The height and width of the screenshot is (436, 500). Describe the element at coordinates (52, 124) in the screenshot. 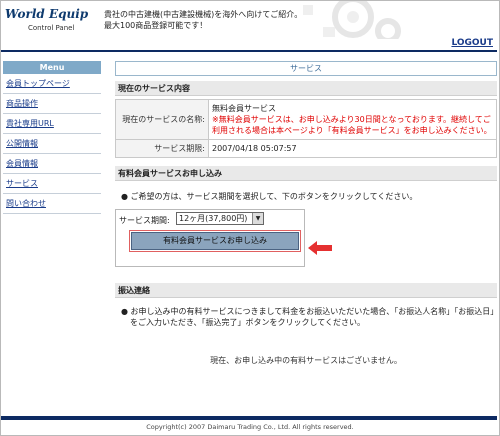

I see `sidebar-item-company-url: 貴社専用URL` at that location.